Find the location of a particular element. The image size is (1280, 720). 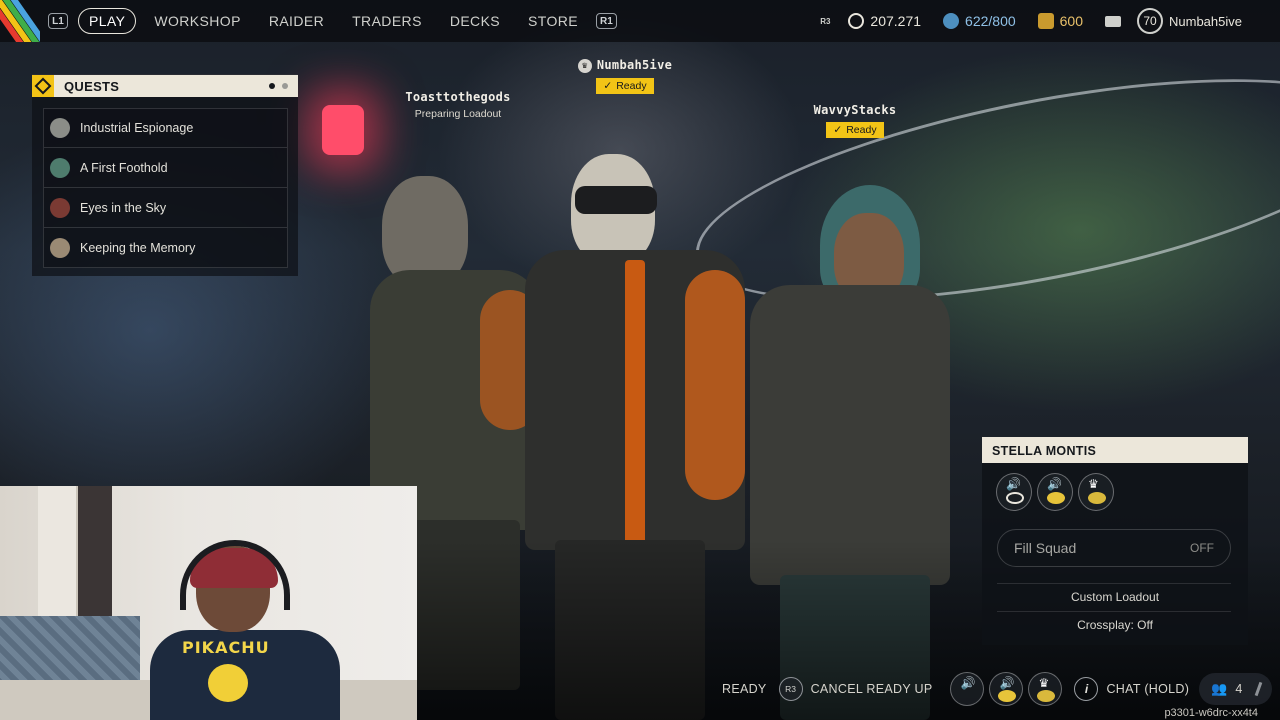

mail-icon is located at coordinates (1113, 21).